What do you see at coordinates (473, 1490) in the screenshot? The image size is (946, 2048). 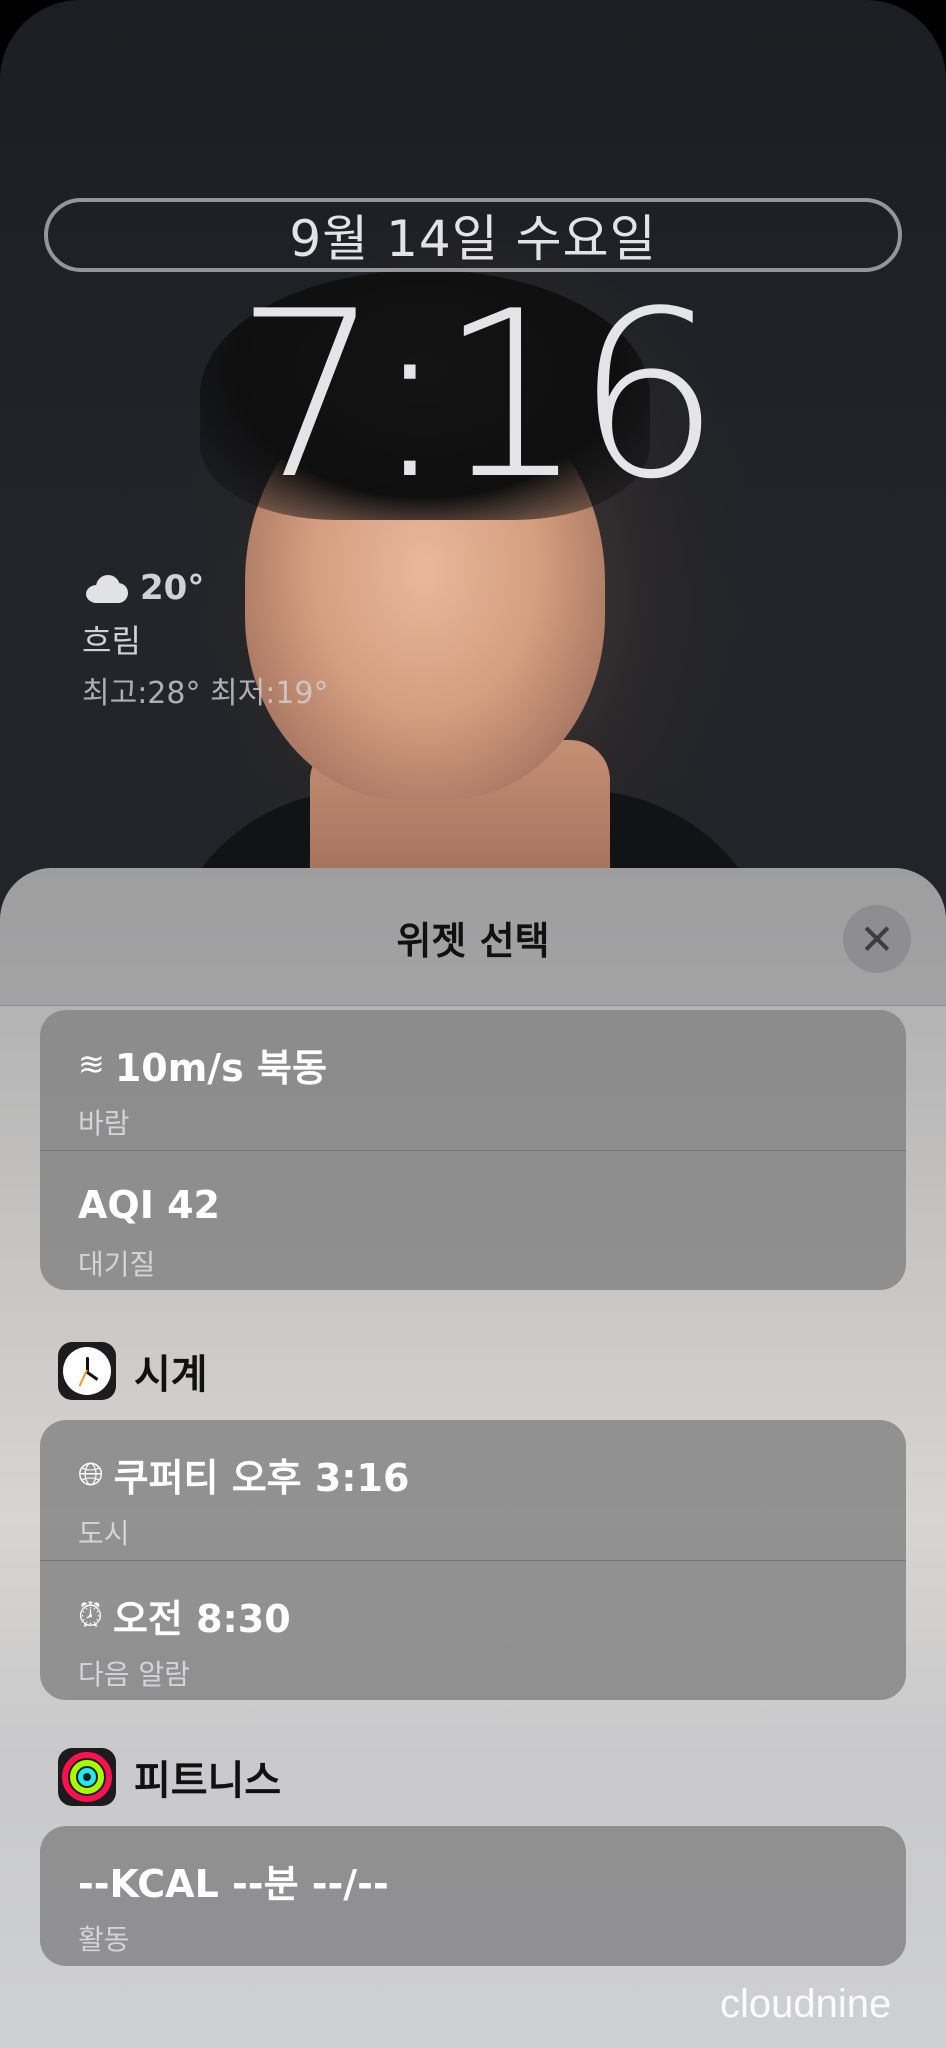 I see `widget-option-city: 🌐︎ 쿠퍼티 오후 3:16 도시` at bounding box center [473, 1490].